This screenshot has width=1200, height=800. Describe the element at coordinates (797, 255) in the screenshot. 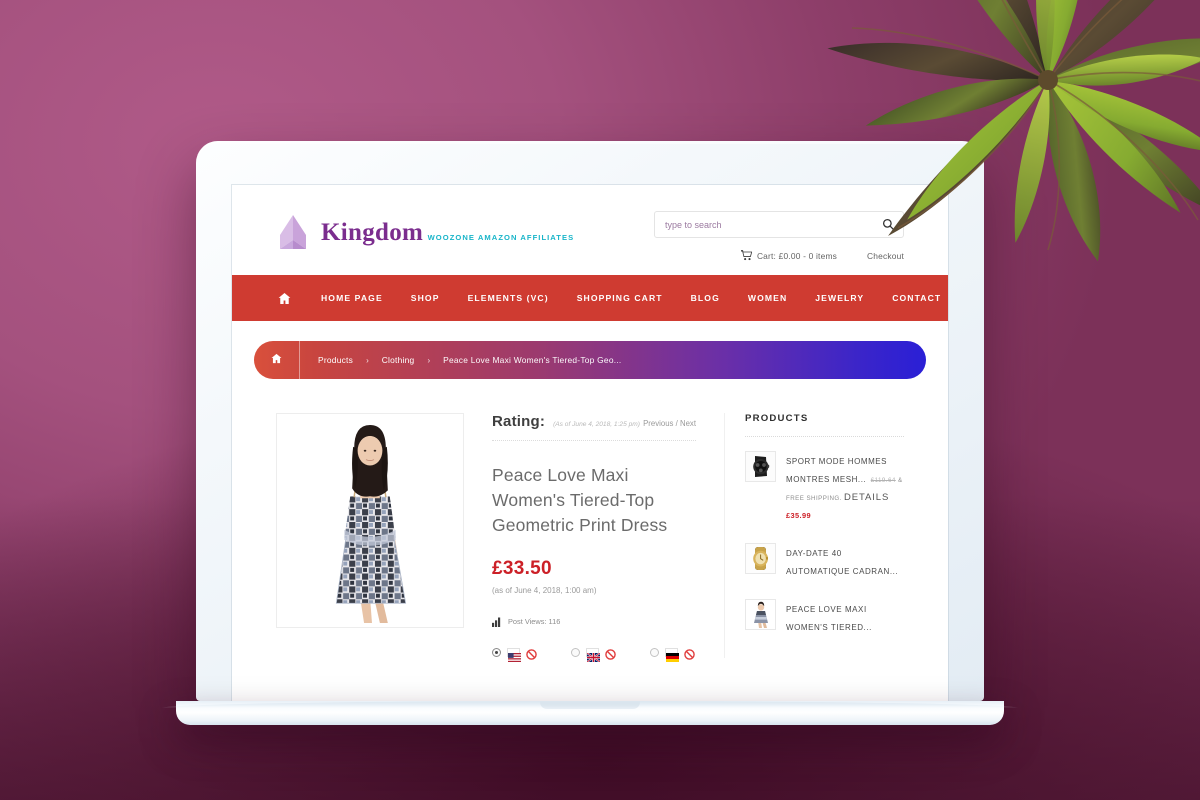

I see `cart-label: Cart: £0.00 - 0 items` at that location.